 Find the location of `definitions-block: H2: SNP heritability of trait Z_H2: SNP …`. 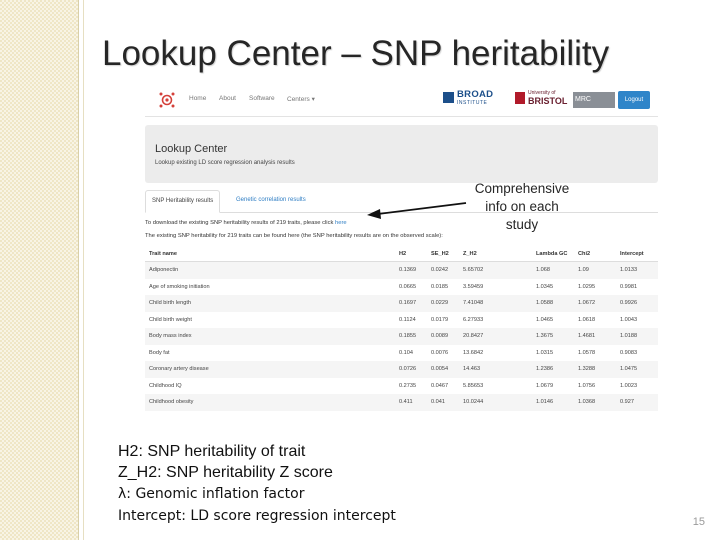

definitions-block: H2: SNP heritability of trait Z_H2: SNP … is located at coordinates (257, 484).